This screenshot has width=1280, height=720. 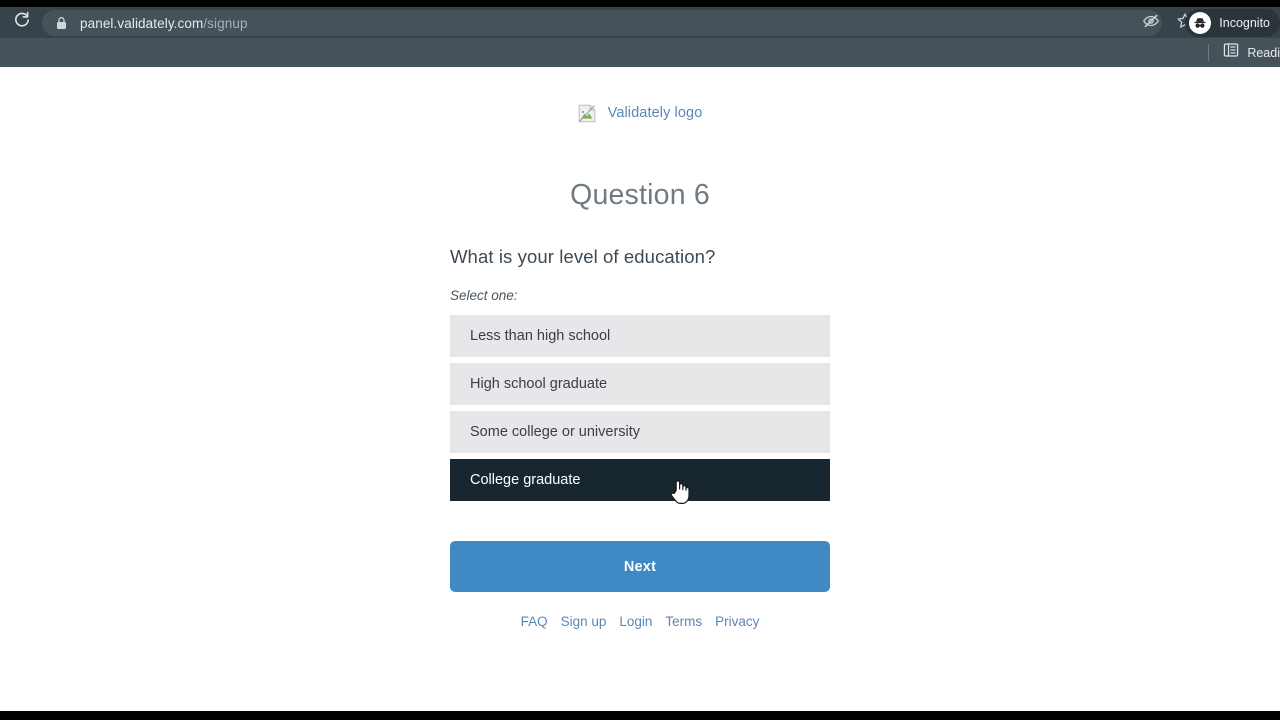 I want to click on reading-list-label: Readi, so click(x=1263, y=52).